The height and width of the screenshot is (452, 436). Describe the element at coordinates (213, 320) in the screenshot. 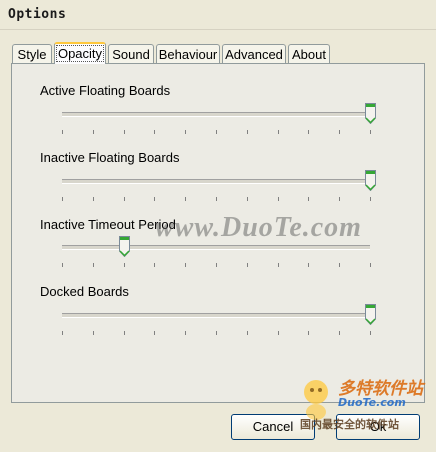

I see `docked-boards-slider` at that location.